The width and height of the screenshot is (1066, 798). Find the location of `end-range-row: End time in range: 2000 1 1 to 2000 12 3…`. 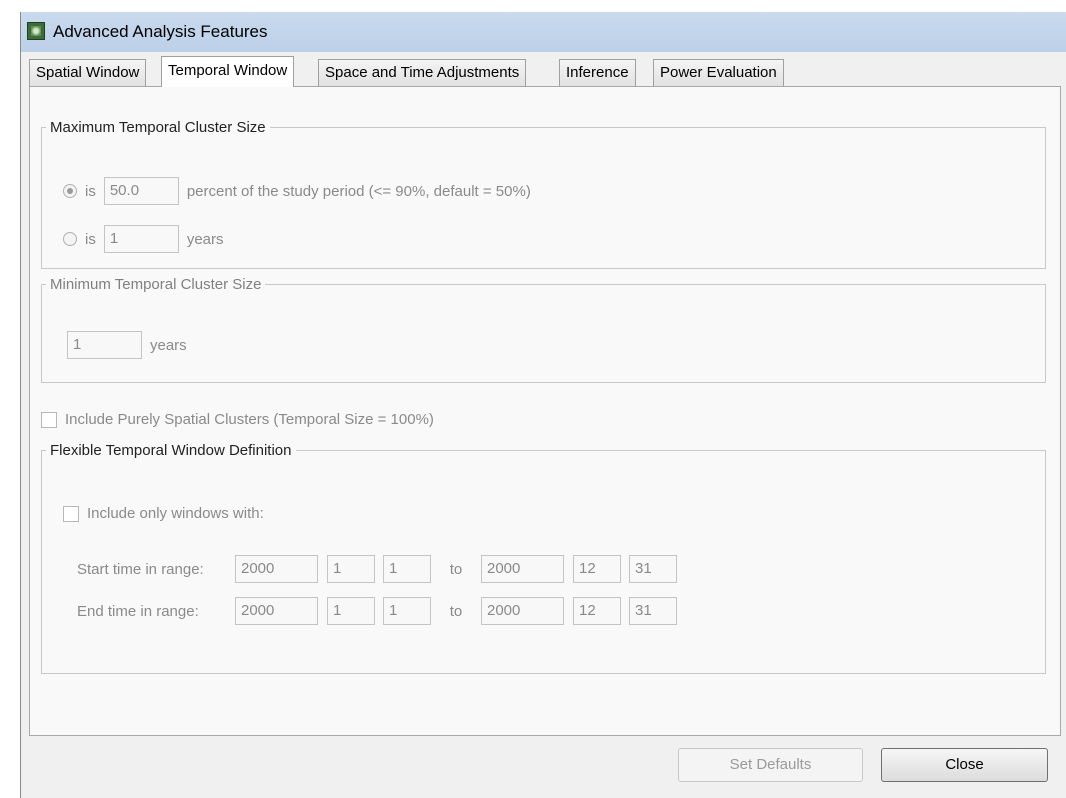

end-range-row: End time in range: 2000 1 1 to 2000 12 3… is located at coordinates (377, 611).